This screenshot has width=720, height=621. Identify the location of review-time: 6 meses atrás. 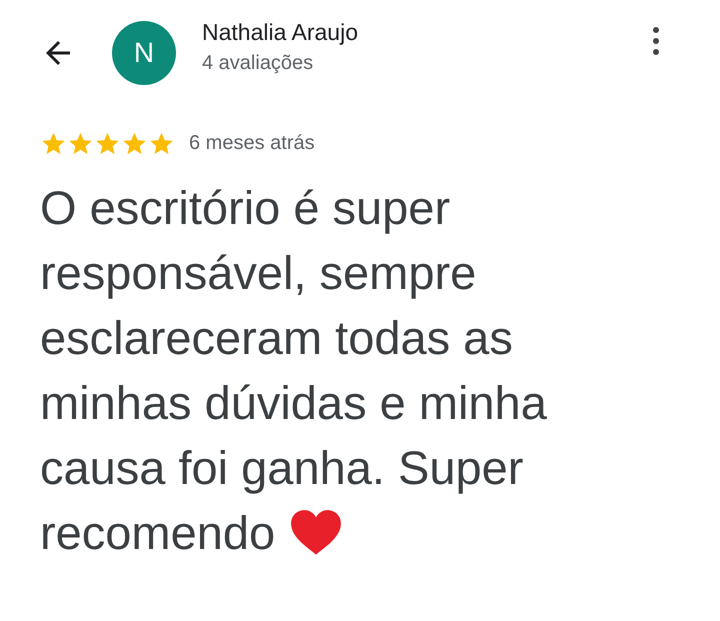
(252, 143).